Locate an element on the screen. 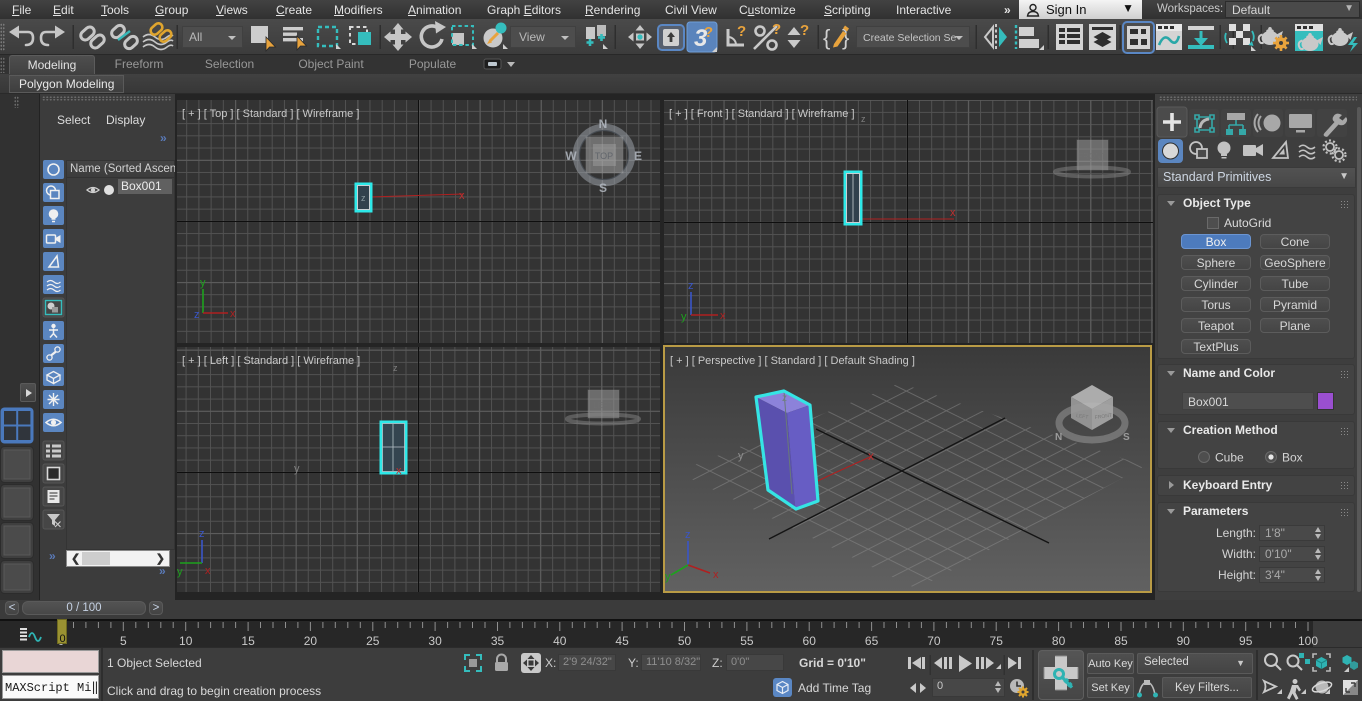 The image size is (1362, 701). svg-text: 90 is located at coordinates (1184, 641).